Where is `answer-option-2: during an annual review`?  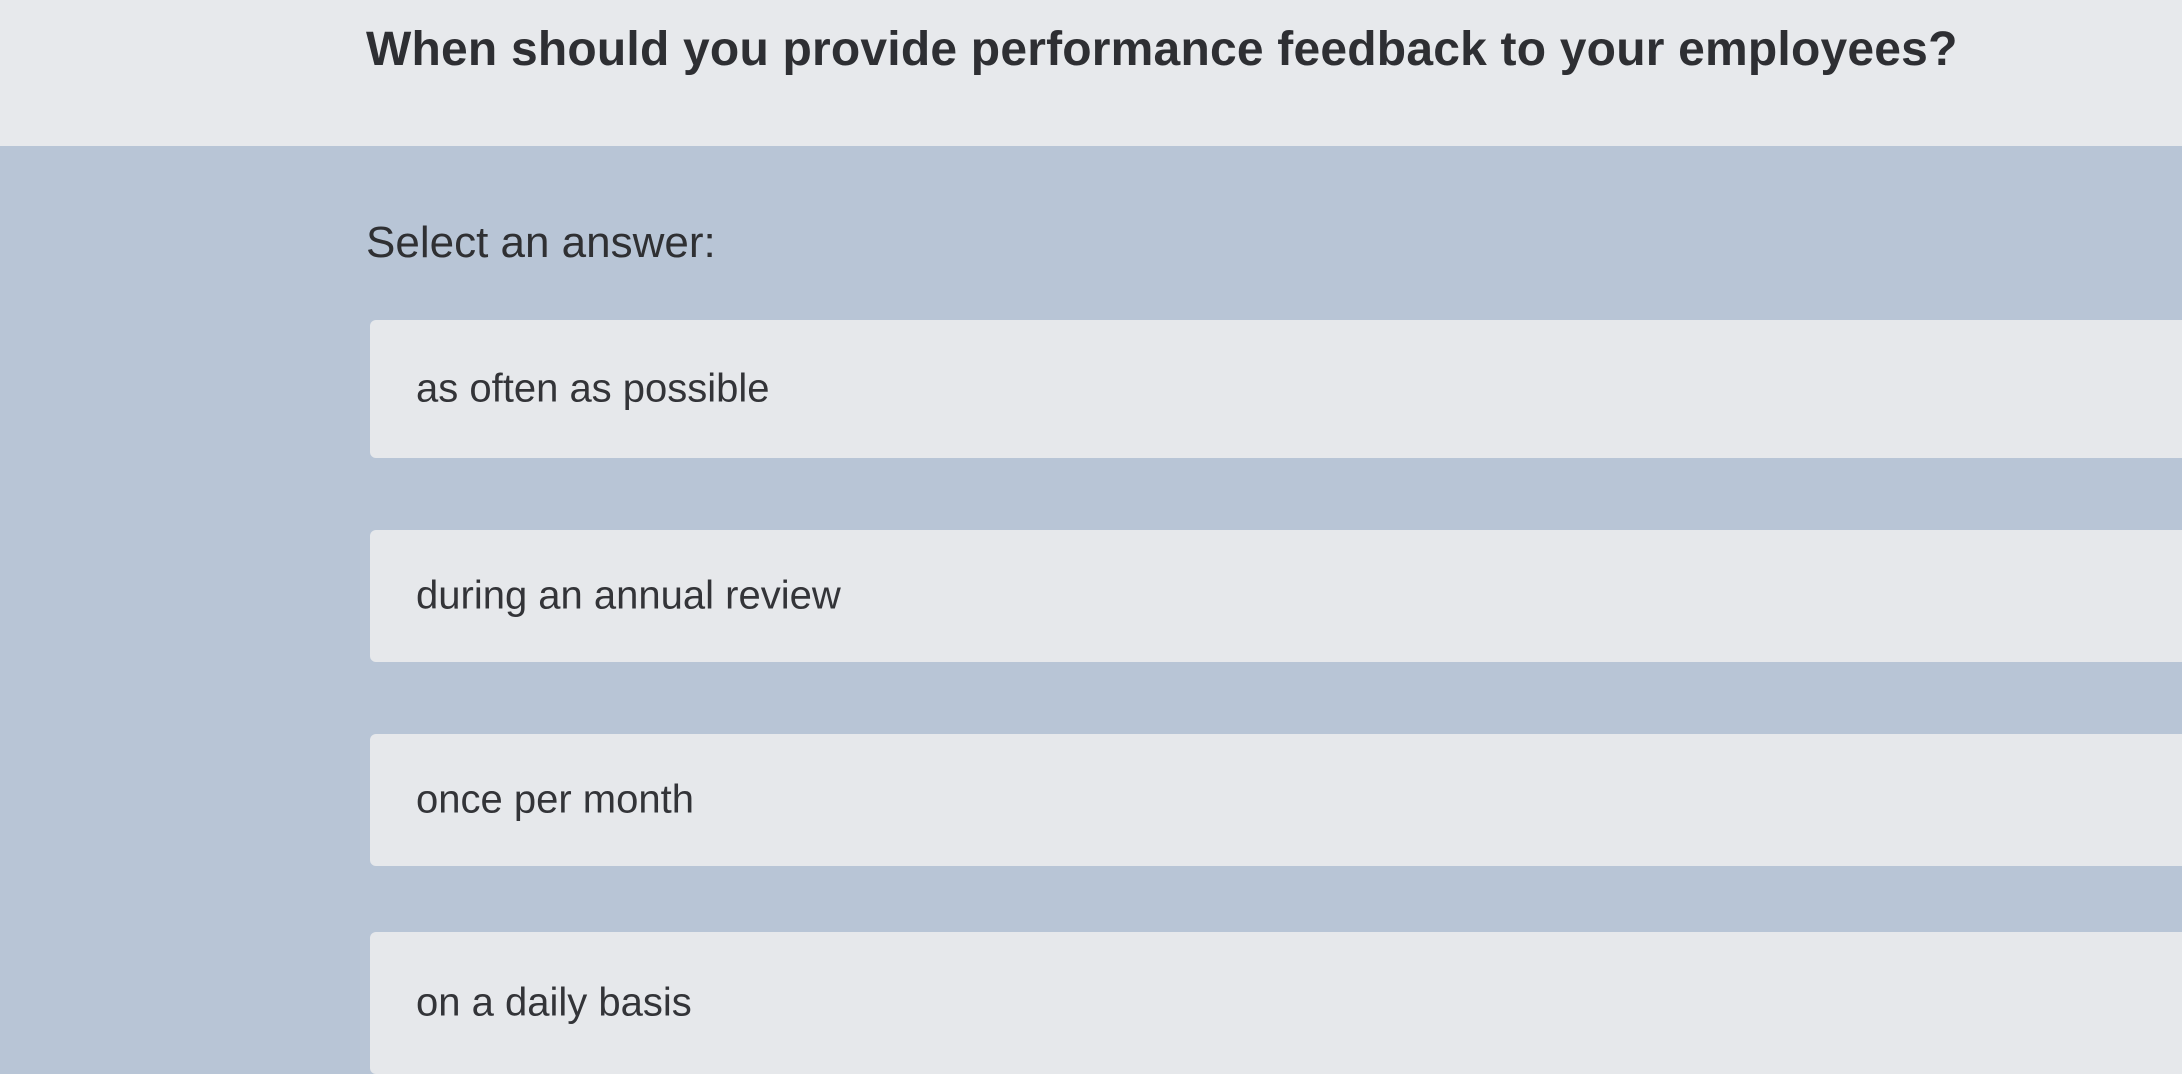 answer-option-2: during an annual review is located at coordinates (1276, 596).